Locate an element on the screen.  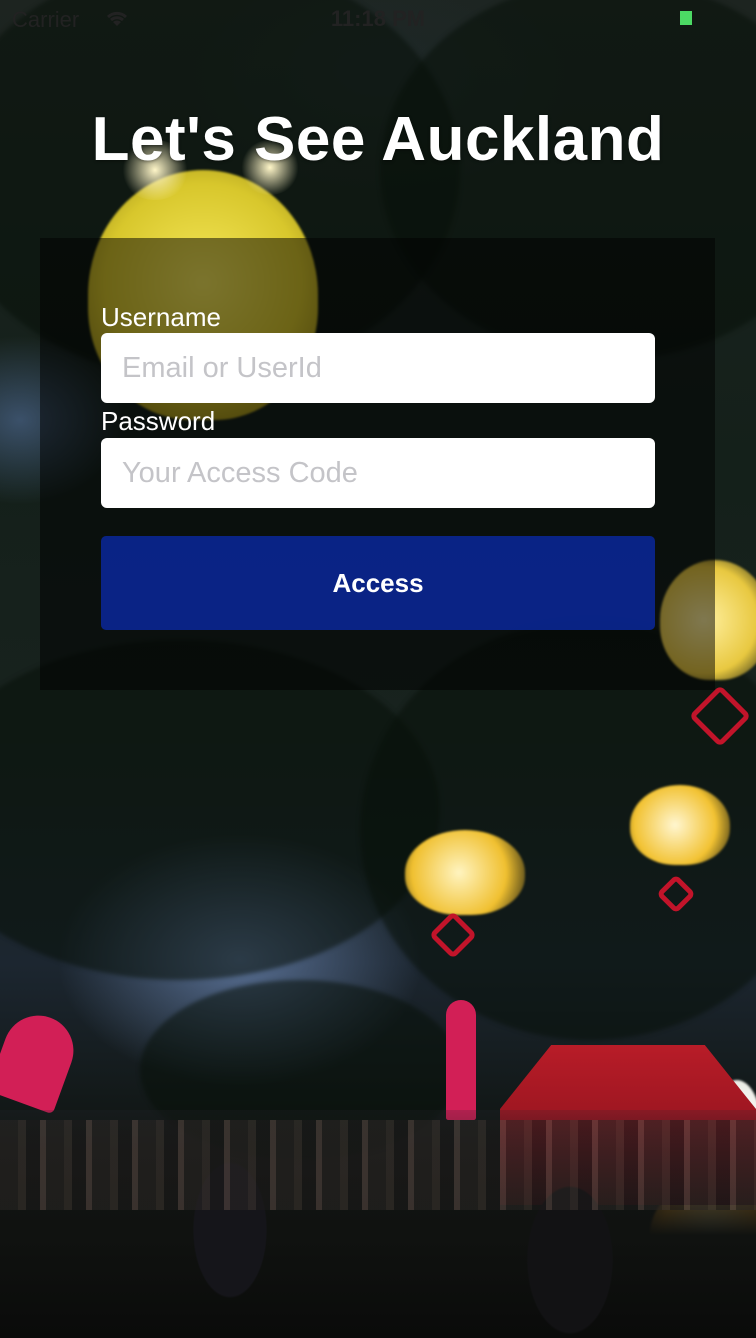
festival-banner-middle is located at coordinates (461, 1060).